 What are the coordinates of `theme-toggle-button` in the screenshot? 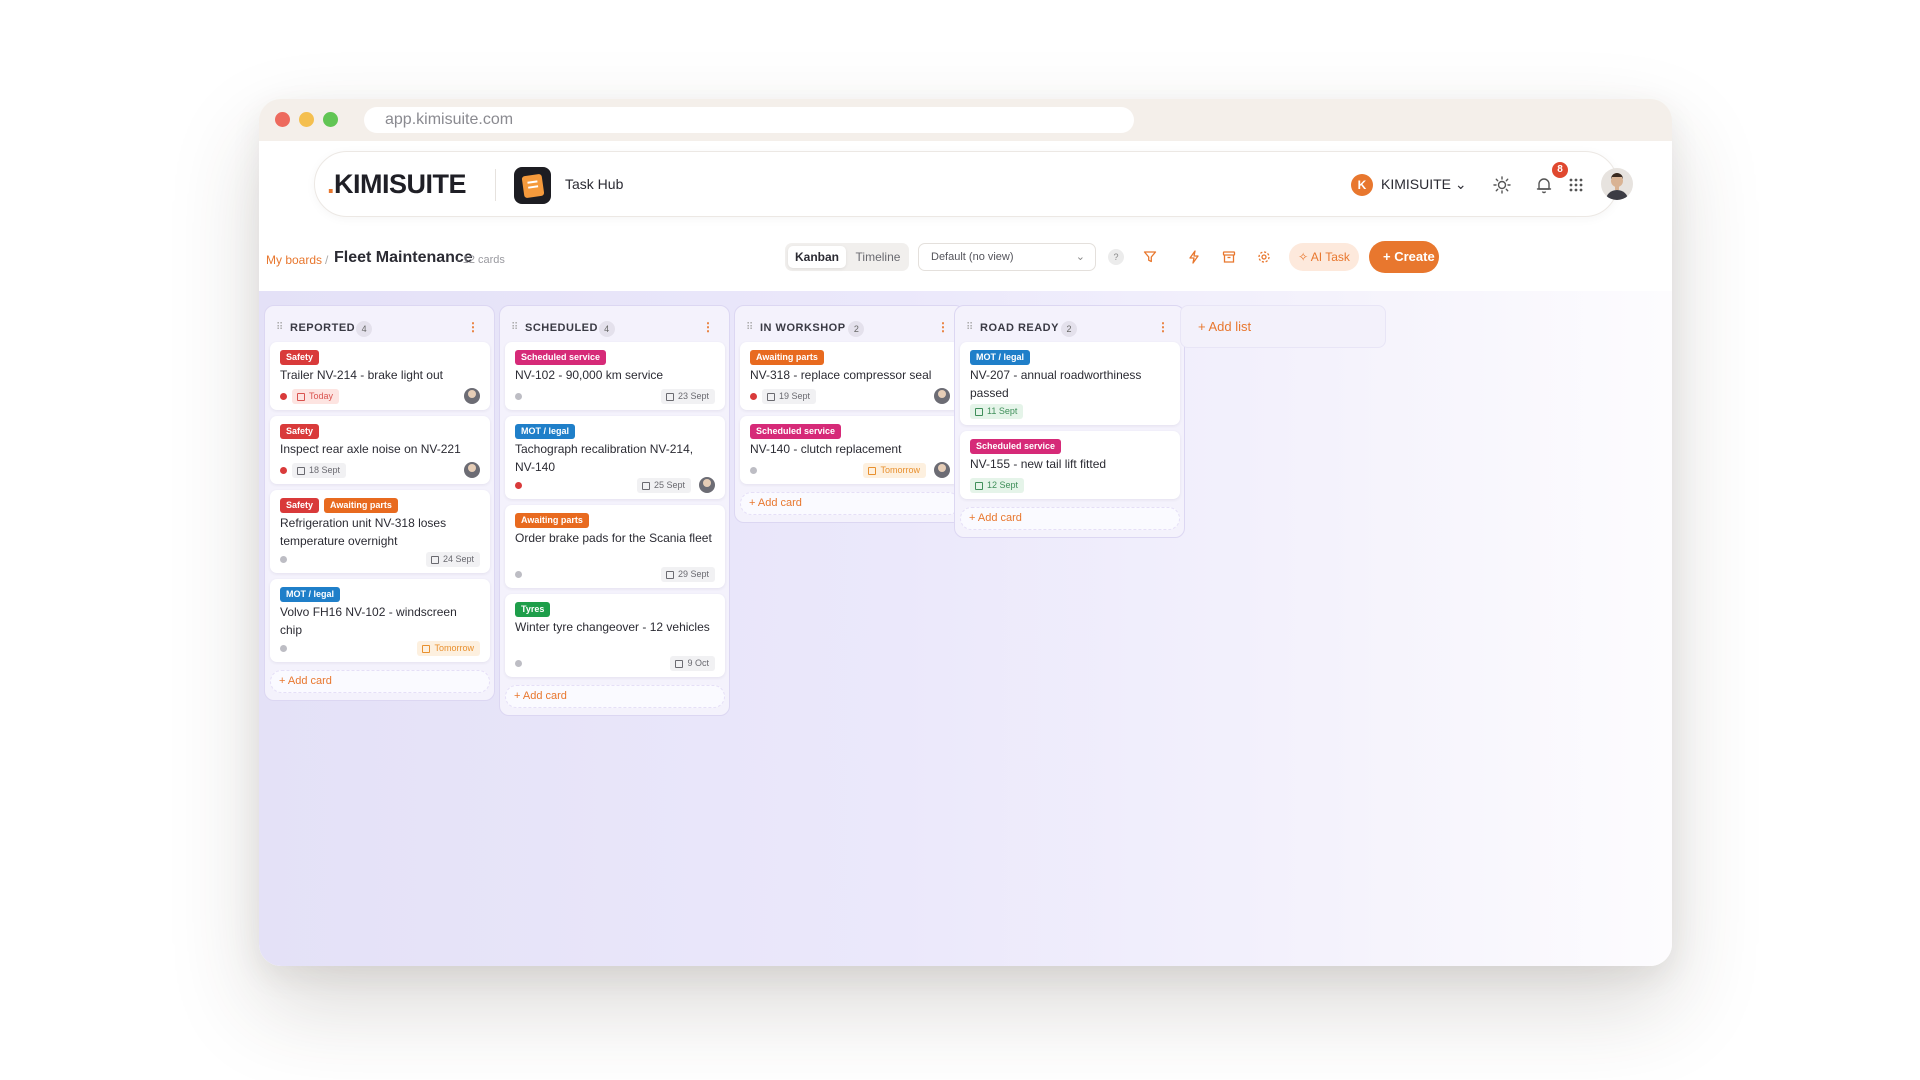 It's located at (1502, 185).